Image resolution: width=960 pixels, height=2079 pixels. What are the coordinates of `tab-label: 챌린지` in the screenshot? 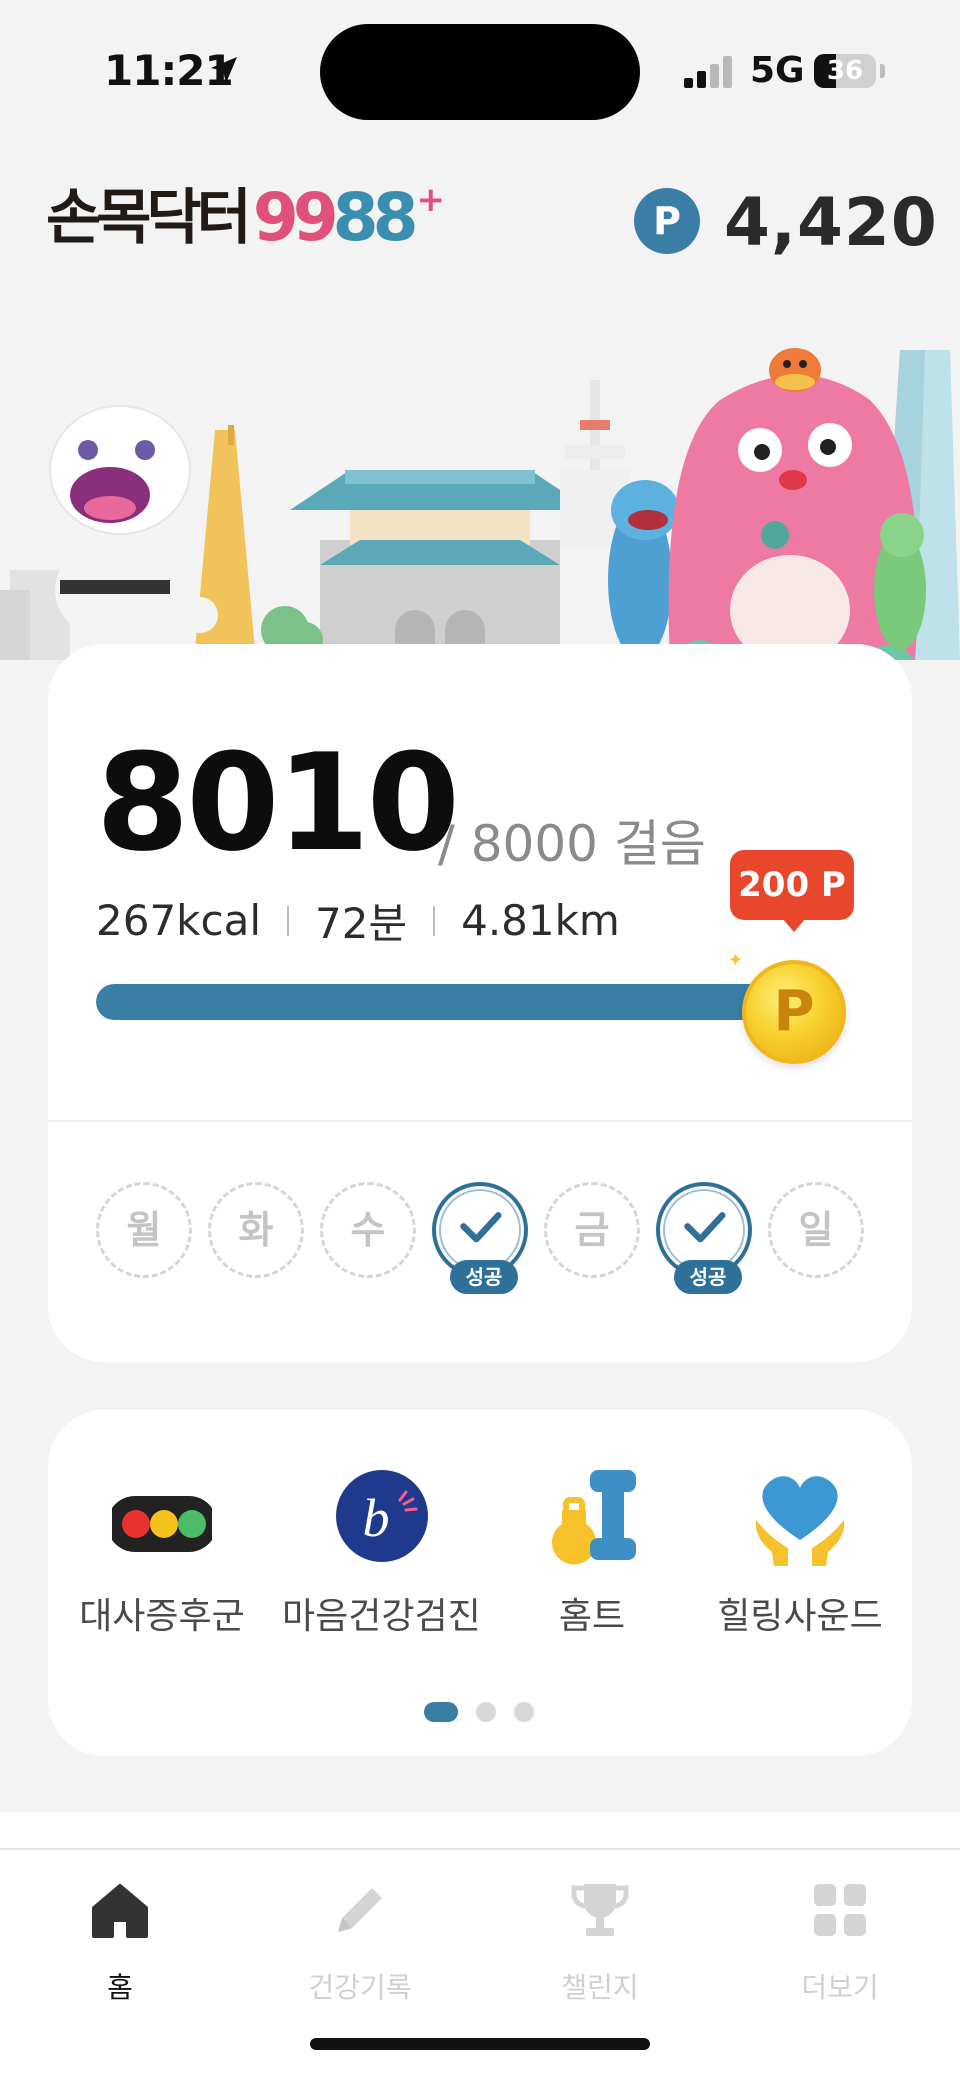 It's located at (600, 1987).